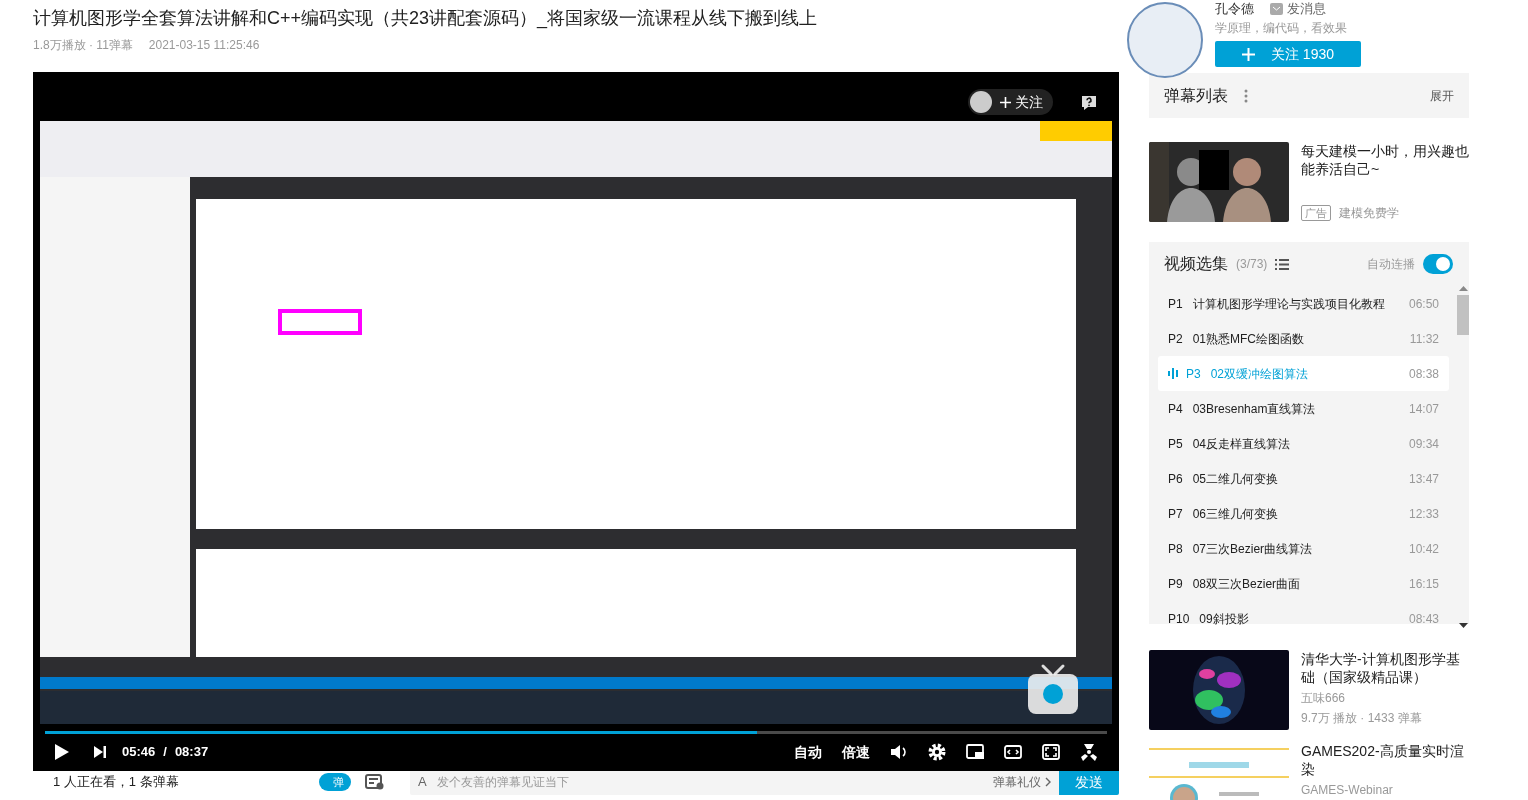 This screenshot has height=800, width=1528. Describe the element at coordinates (1423, 304) in the screenshot. I see `episode-duration: 06:50` at that location.